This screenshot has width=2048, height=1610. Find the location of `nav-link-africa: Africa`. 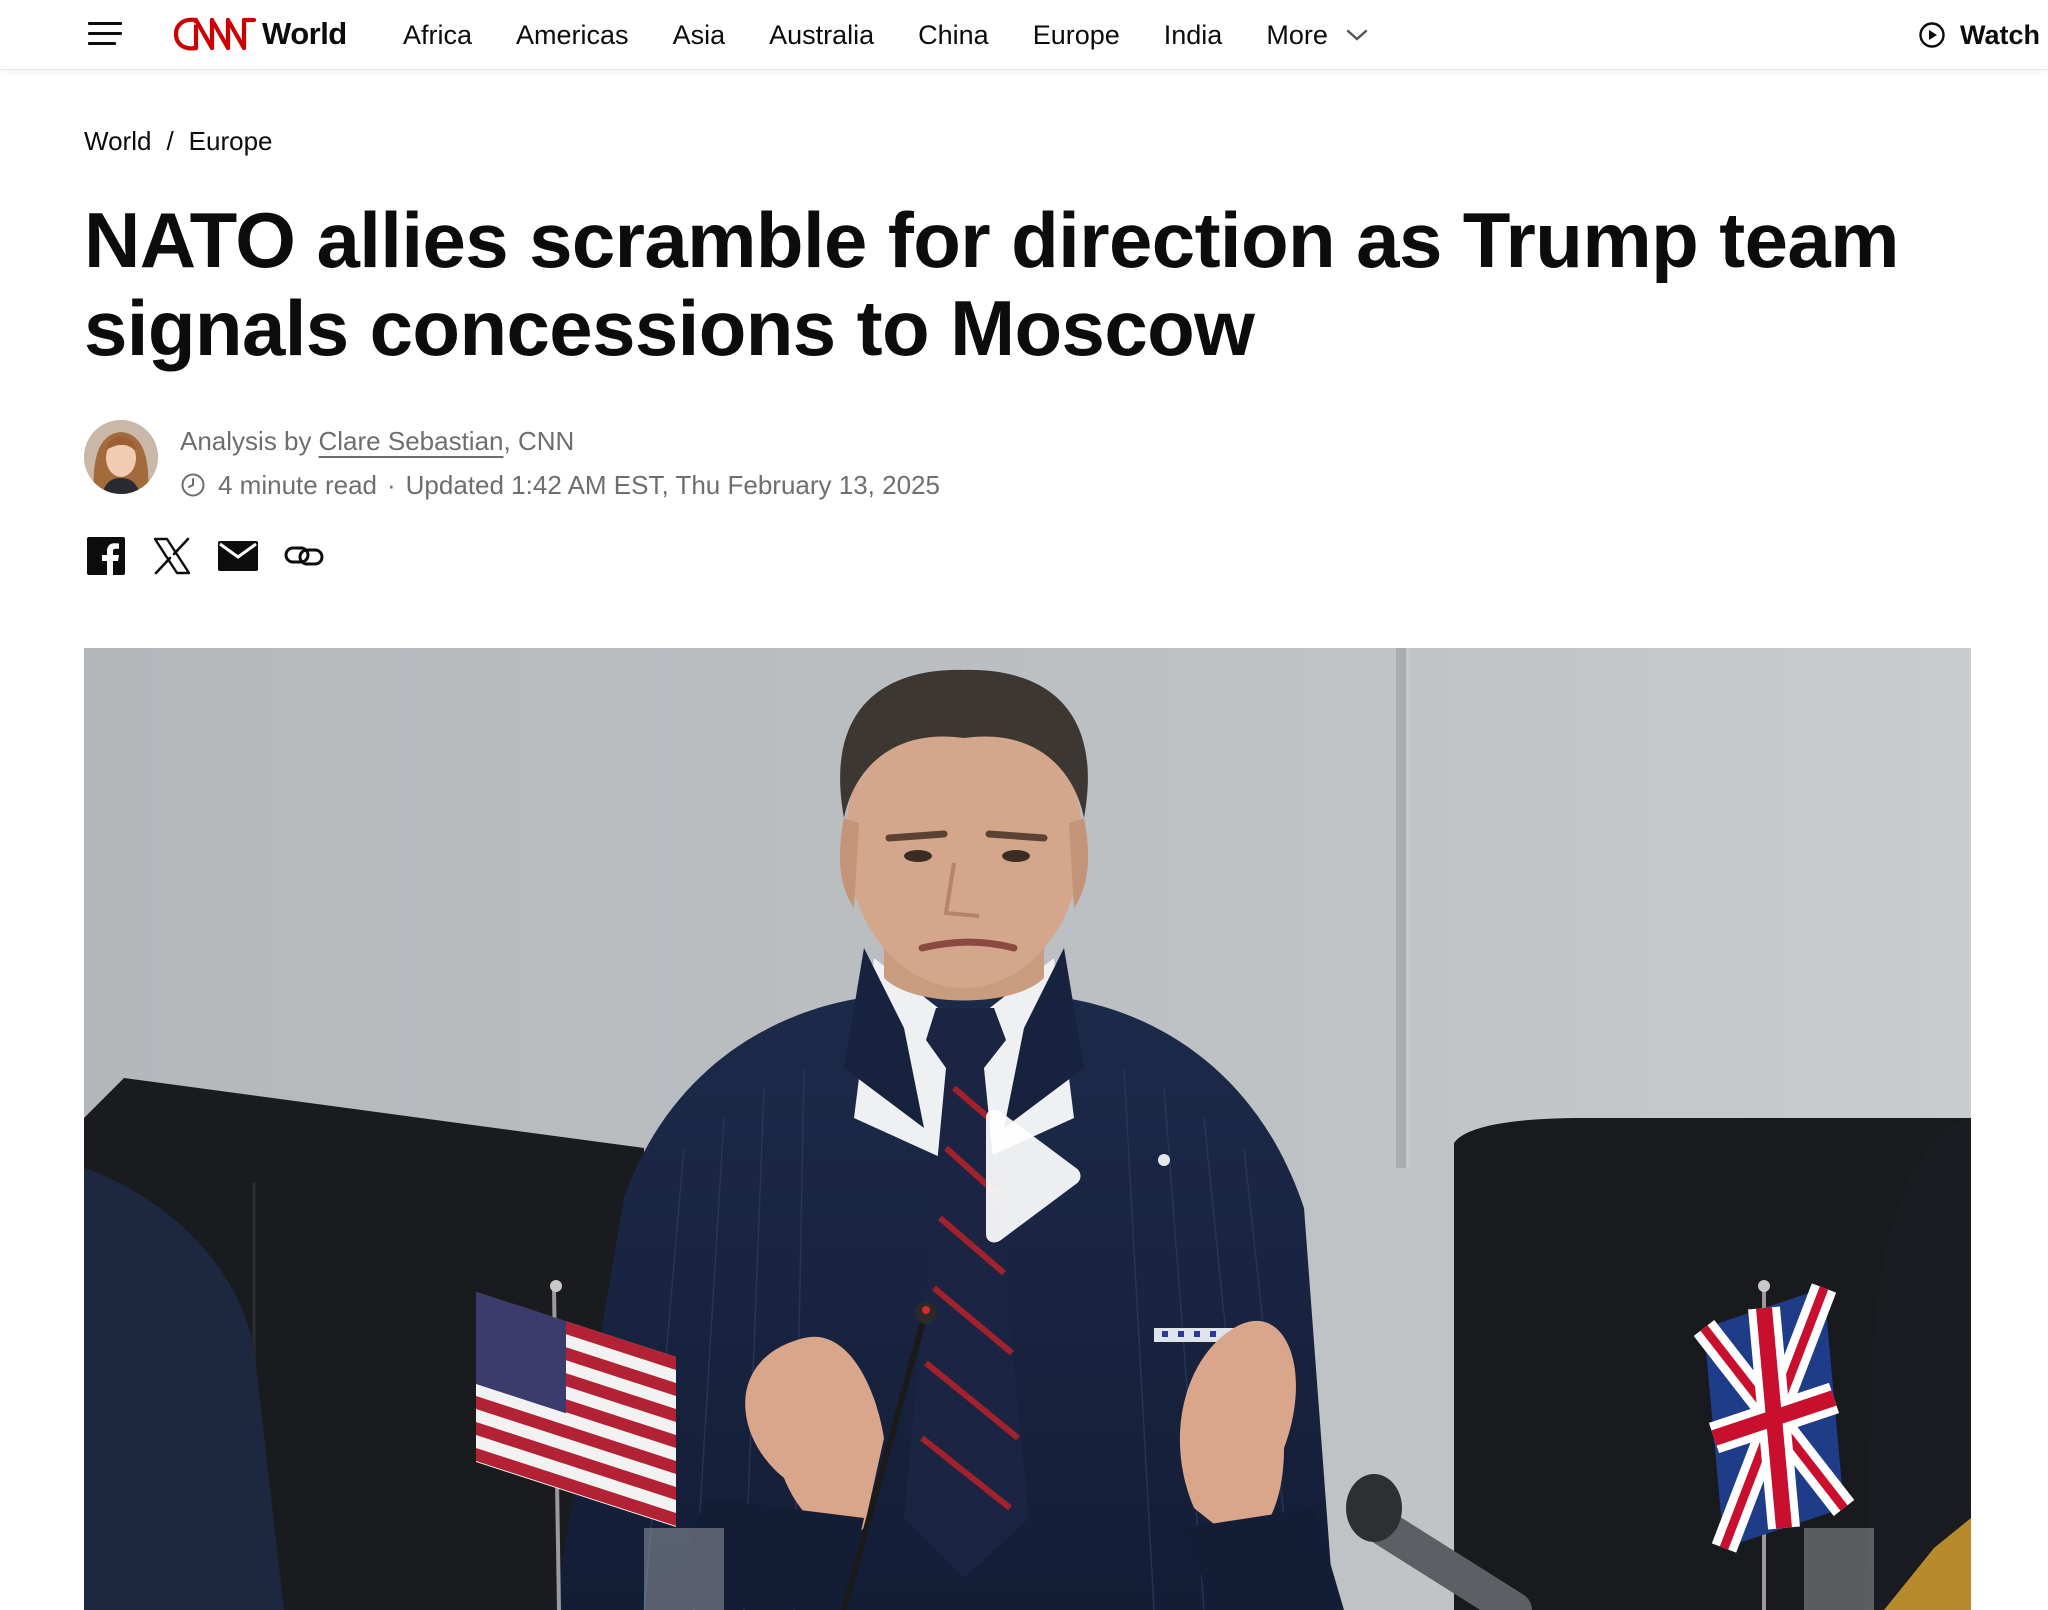

nav-link-africa: Africa is located at coordinates (437, 35).